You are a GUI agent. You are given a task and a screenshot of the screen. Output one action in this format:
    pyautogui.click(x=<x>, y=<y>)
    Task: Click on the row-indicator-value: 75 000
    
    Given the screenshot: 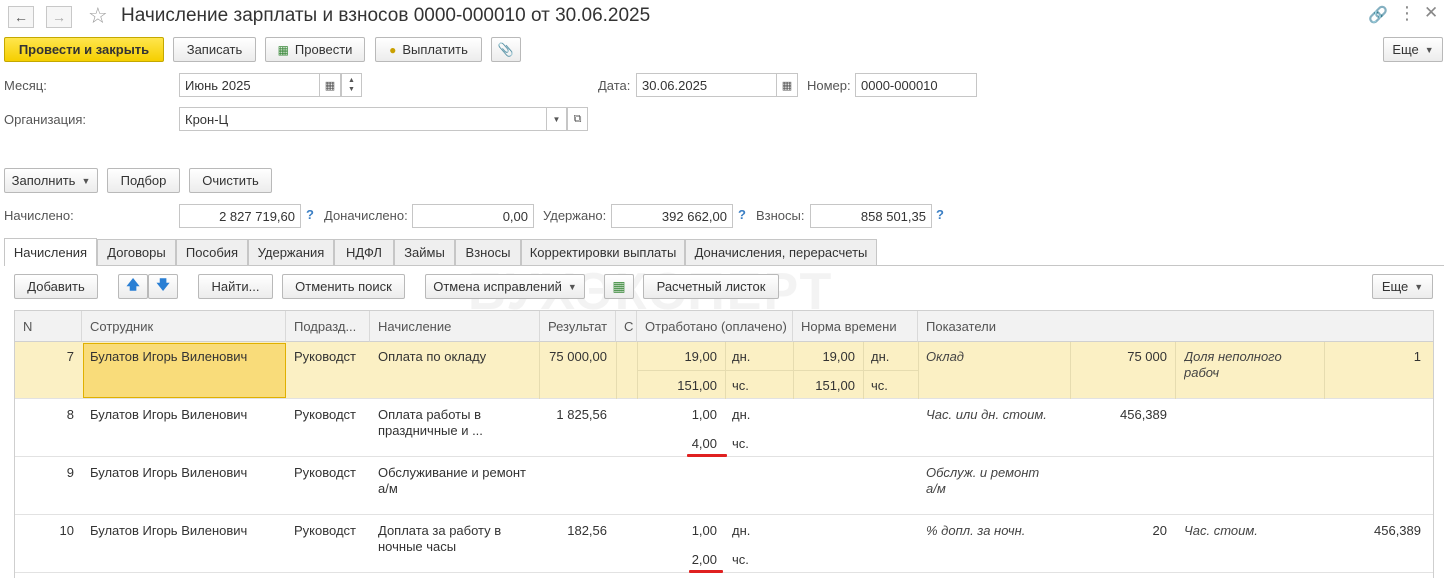 What is the action you would take?
    pyautogui.click(x=1118, y=357)
    